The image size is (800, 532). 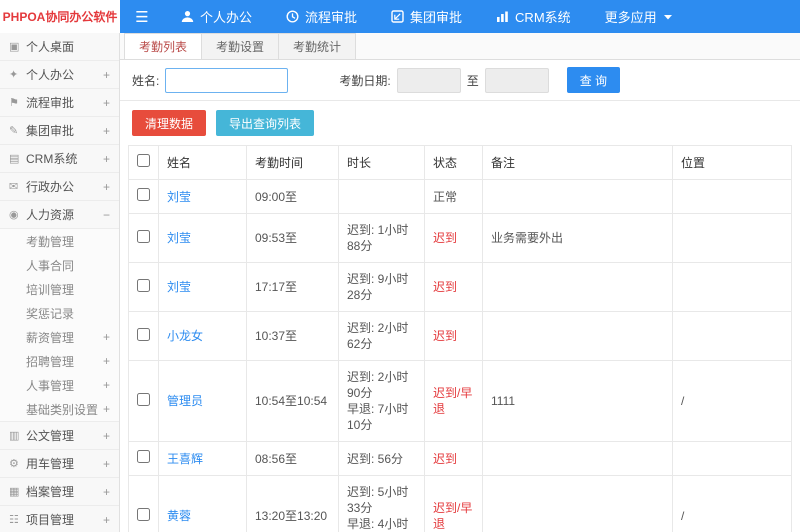 I want to click on topnav-item-more-apps: 更多应用, so click(x=639, y=16).